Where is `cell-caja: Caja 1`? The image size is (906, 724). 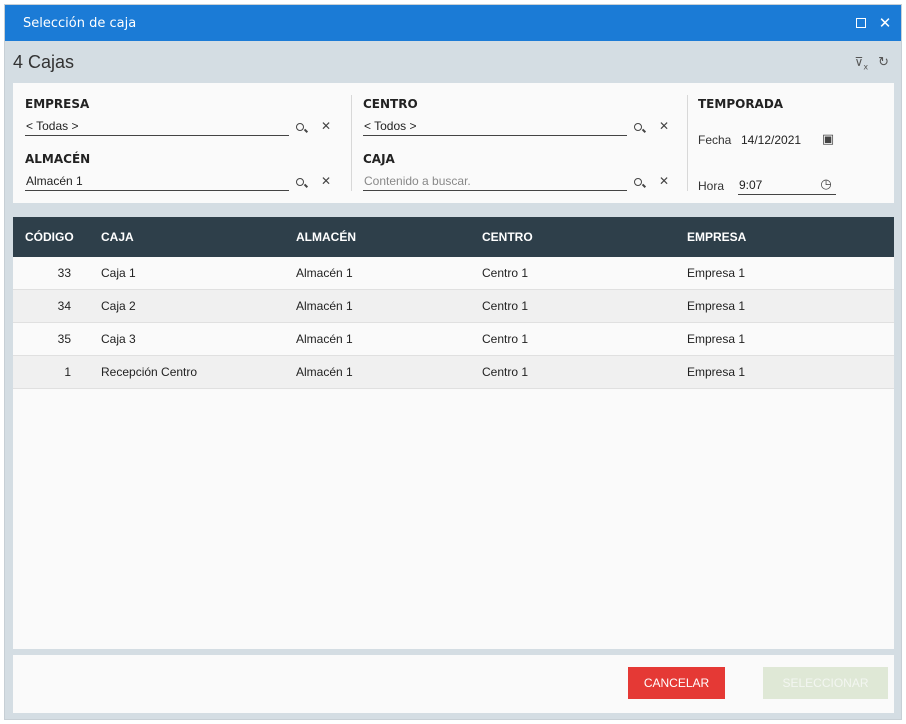
cell-caja: Caja 1 is located at coordinates (118, 273).